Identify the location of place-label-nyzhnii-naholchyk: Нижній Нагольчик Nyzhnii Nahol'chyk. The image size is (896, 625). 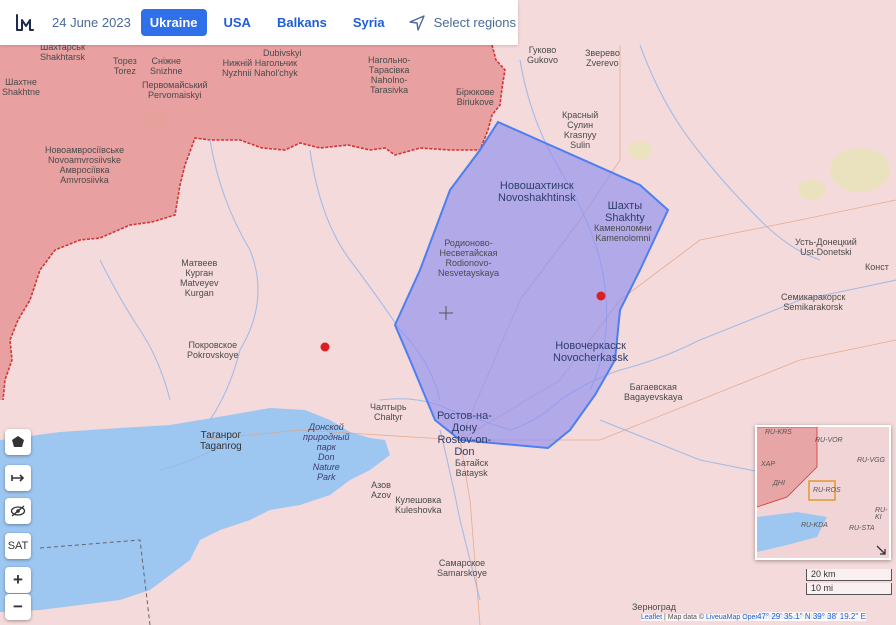
(260, 68).